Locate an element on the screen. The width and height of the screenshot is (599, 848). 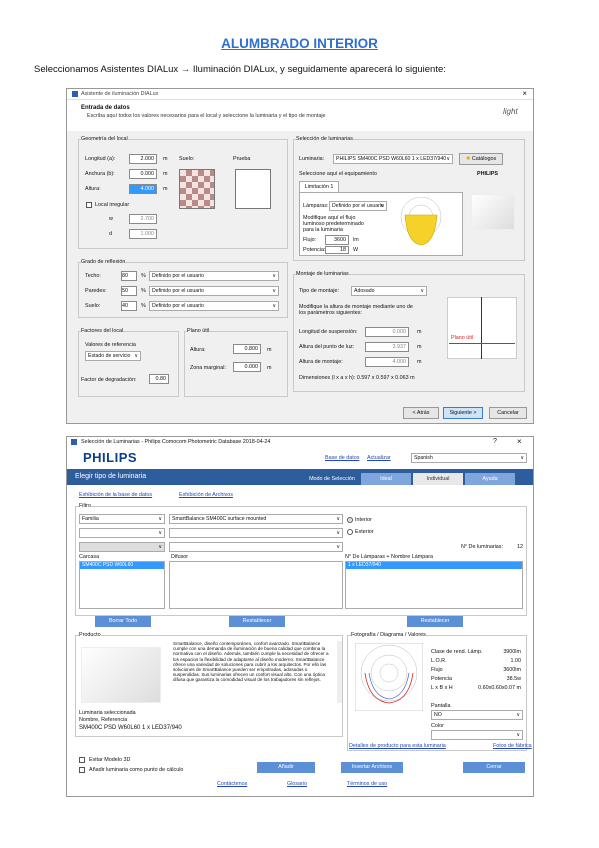
tab-1: Ideal is located at coordinates (386, 479).